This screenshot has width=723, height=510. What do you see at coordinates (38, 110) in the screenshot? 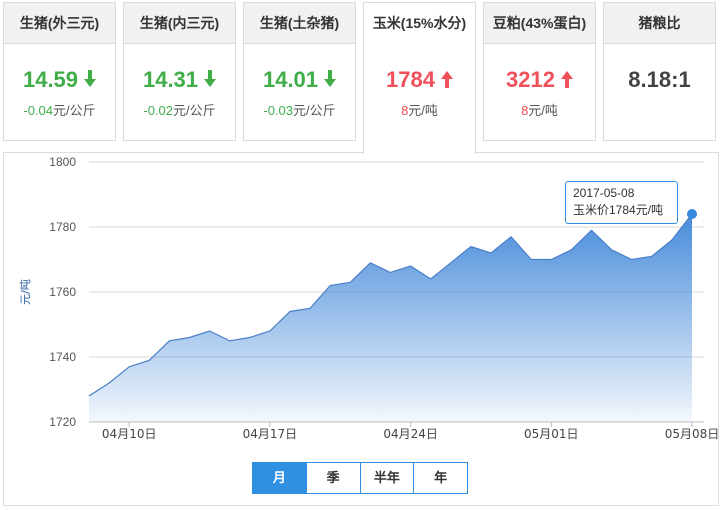
I see `change-value: -0.04` at bounding box center [38, 110].